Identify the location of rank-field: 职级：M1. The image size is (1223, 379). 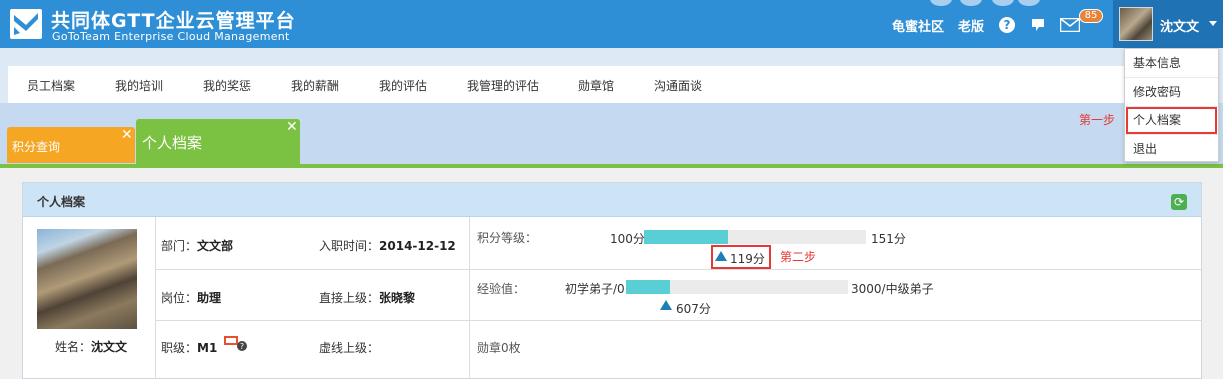
(189, 348).